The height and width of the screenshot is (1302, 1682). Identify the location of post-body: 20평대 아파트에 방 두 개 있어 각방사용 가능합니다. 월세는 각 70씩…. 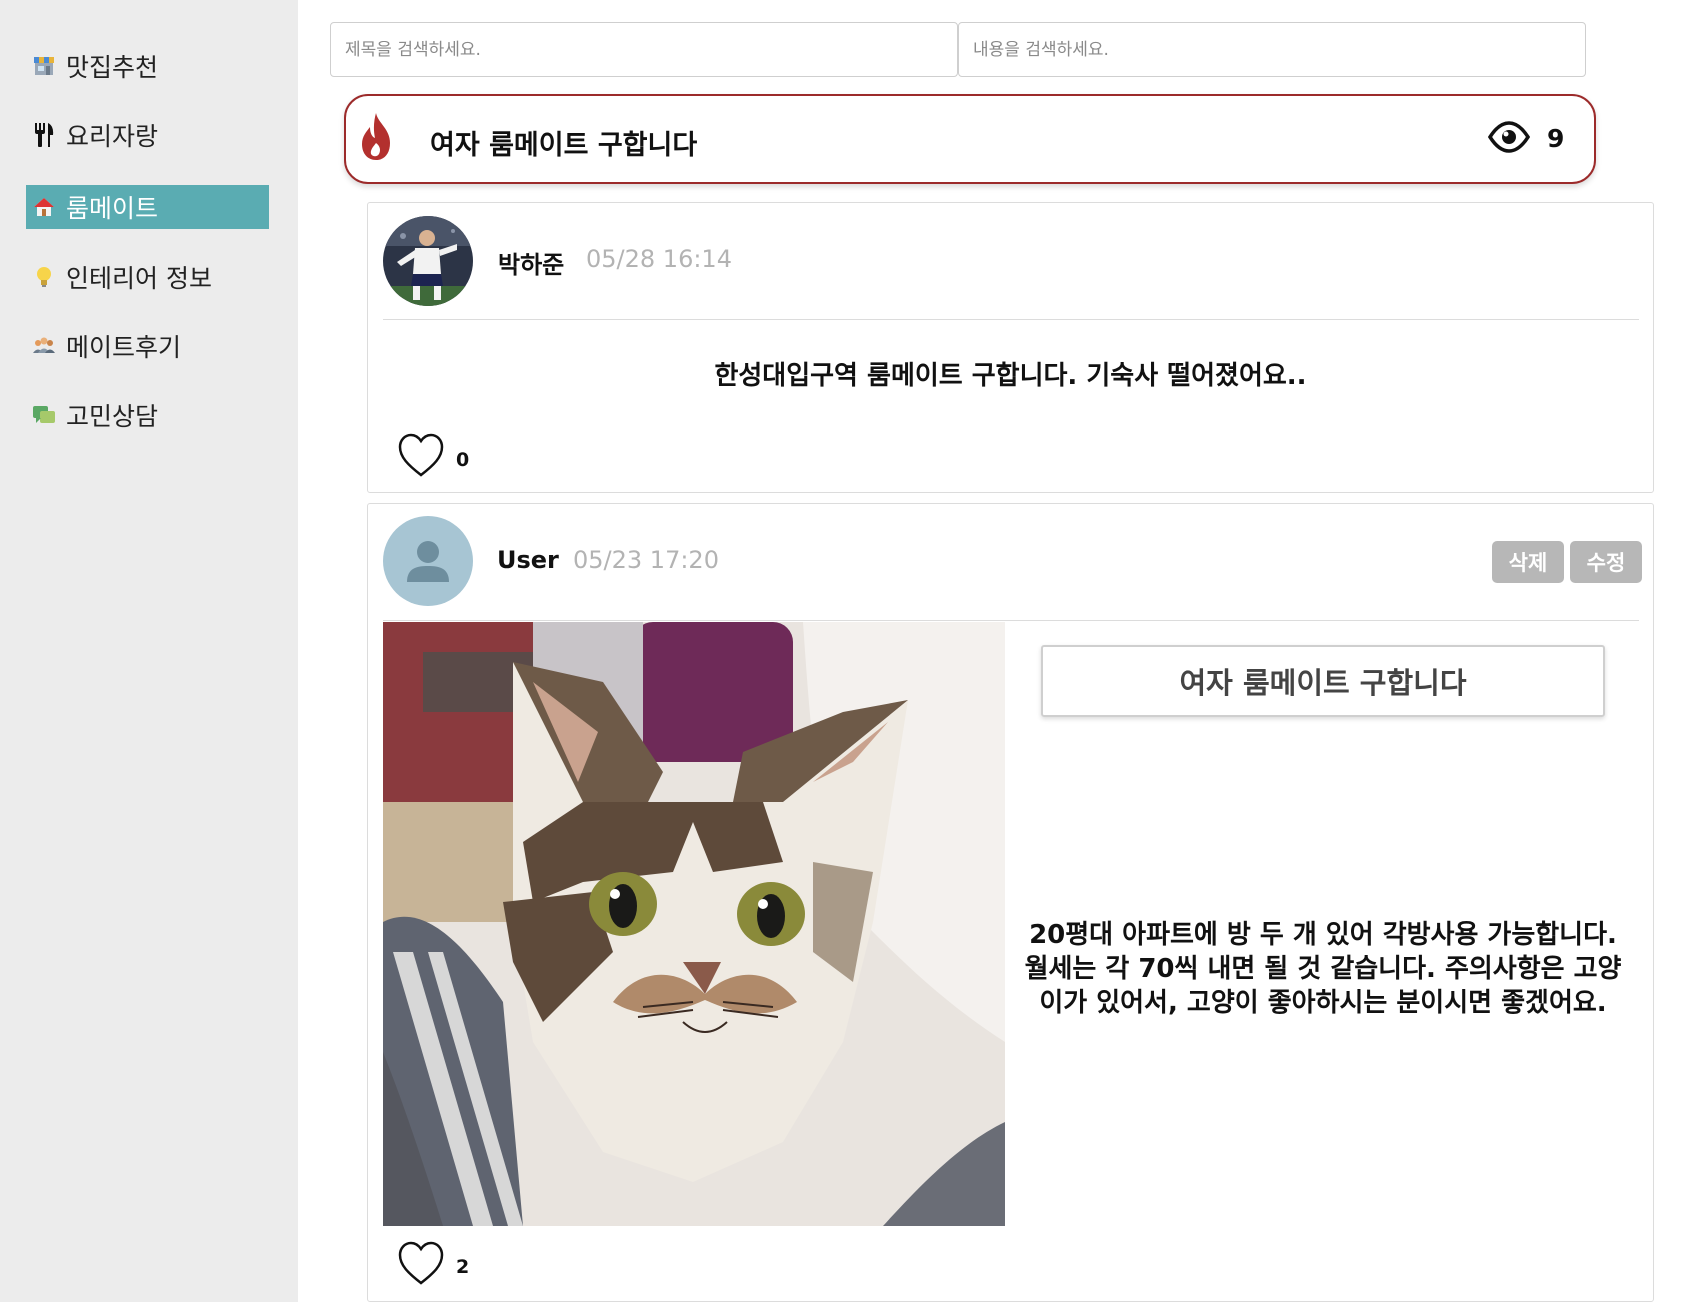
(1323, 969).